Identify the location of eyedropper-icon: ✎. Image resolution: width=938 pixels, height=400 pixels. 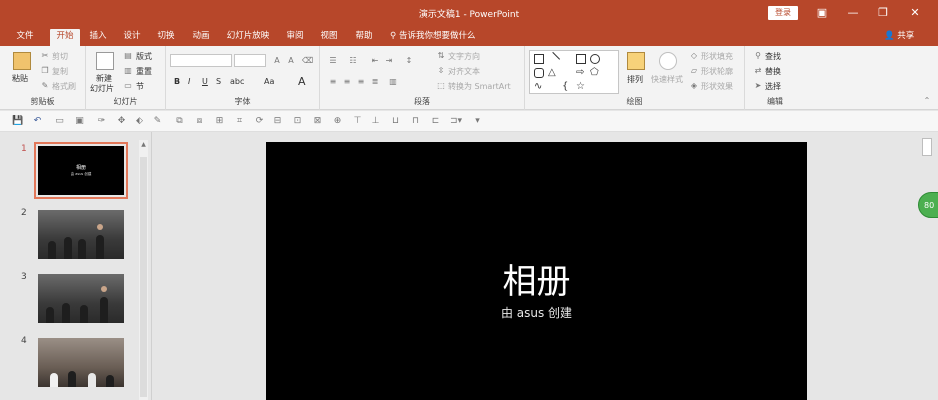
(157, 121).